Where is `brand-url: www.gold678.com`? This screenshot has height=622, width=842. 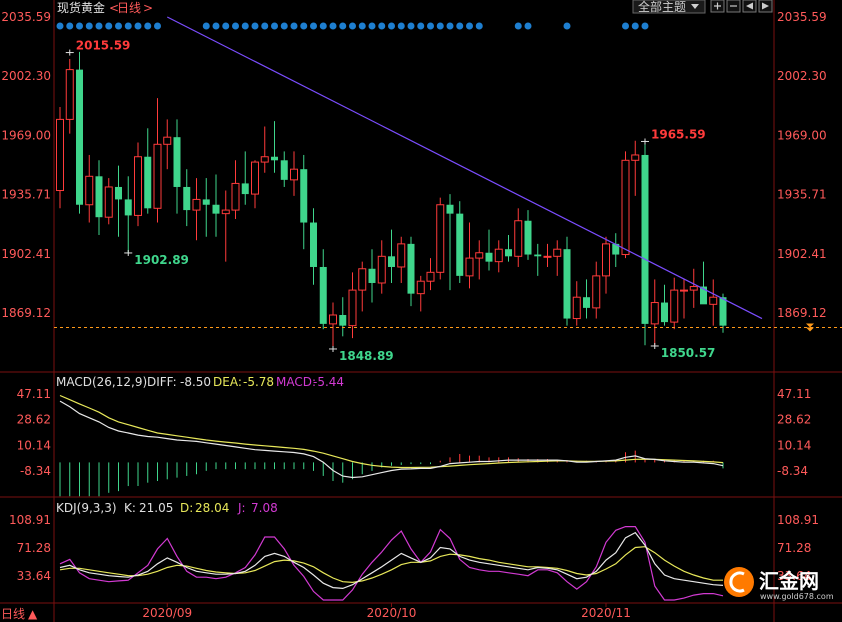 brand-url: www.gold678.com is located at coordinates (797, 596).